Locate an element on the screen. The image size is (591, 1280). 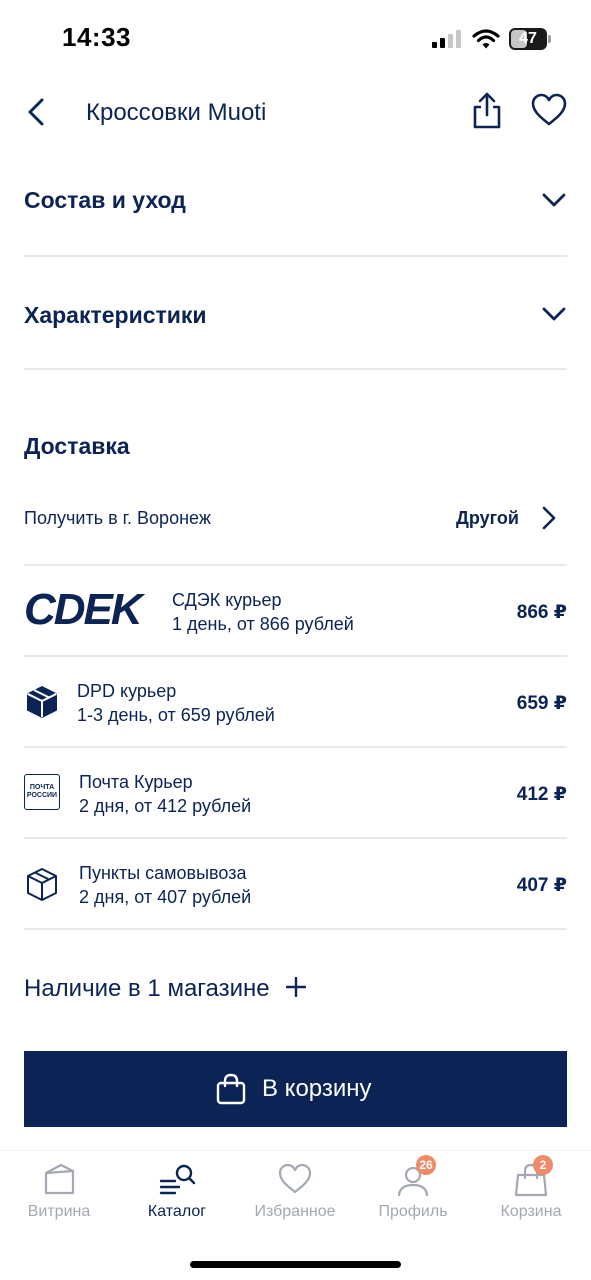
pochta-logo: ПОЧТА РОССИИ is located at coordinates (42, 792).